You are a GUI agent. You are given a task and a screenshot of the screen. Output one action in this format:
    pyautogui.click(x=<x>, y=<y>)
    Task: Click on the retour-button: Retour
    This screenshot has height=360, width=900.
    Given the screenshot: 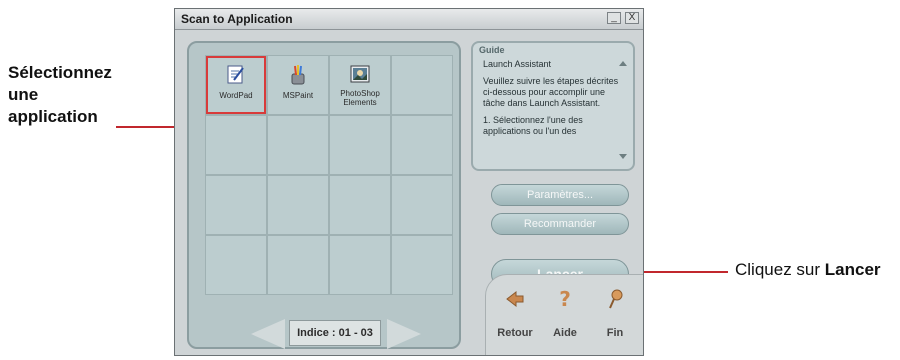 What is the action you would take?
    pyautogui.click(x=515, y=314)
    